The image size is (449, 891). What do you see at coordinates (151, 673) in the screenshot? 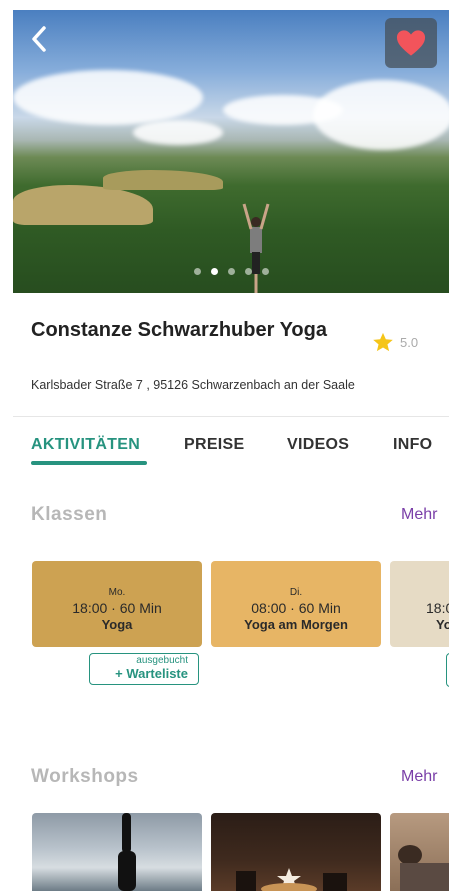
I see `waitlist-action: + Warteliste` at bounding box center [151, 673].